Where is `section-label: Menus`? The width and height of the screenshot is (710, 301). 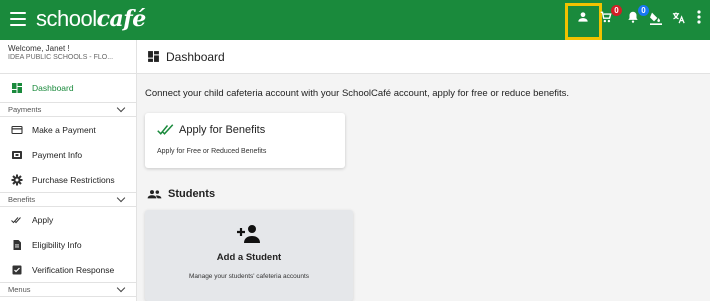
section-label: Menus is located at coordinates (19, 289).